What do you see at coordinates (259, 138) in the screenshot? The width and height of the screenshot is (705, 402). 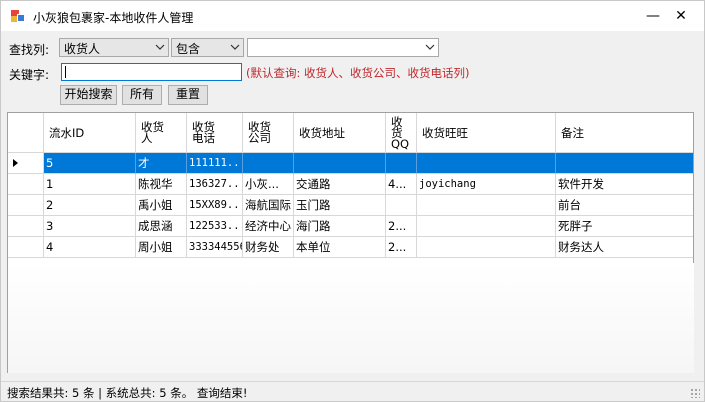 I see `column-header-label: 公司` at bounding box center [259, 138].